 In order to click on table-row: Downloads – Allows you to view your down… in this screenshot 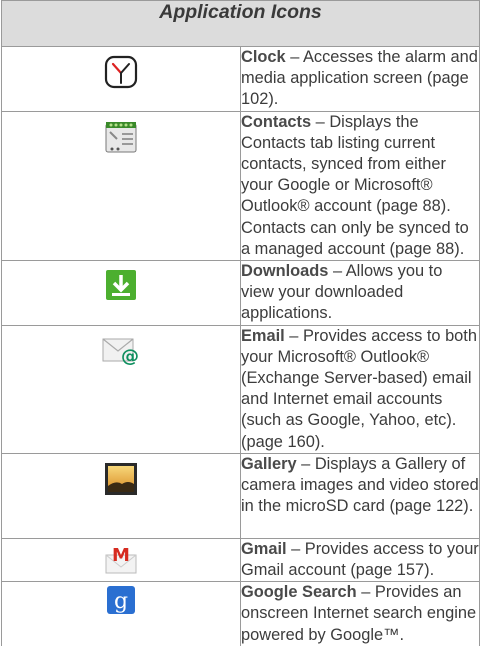, I will do `click(240, 293)`.